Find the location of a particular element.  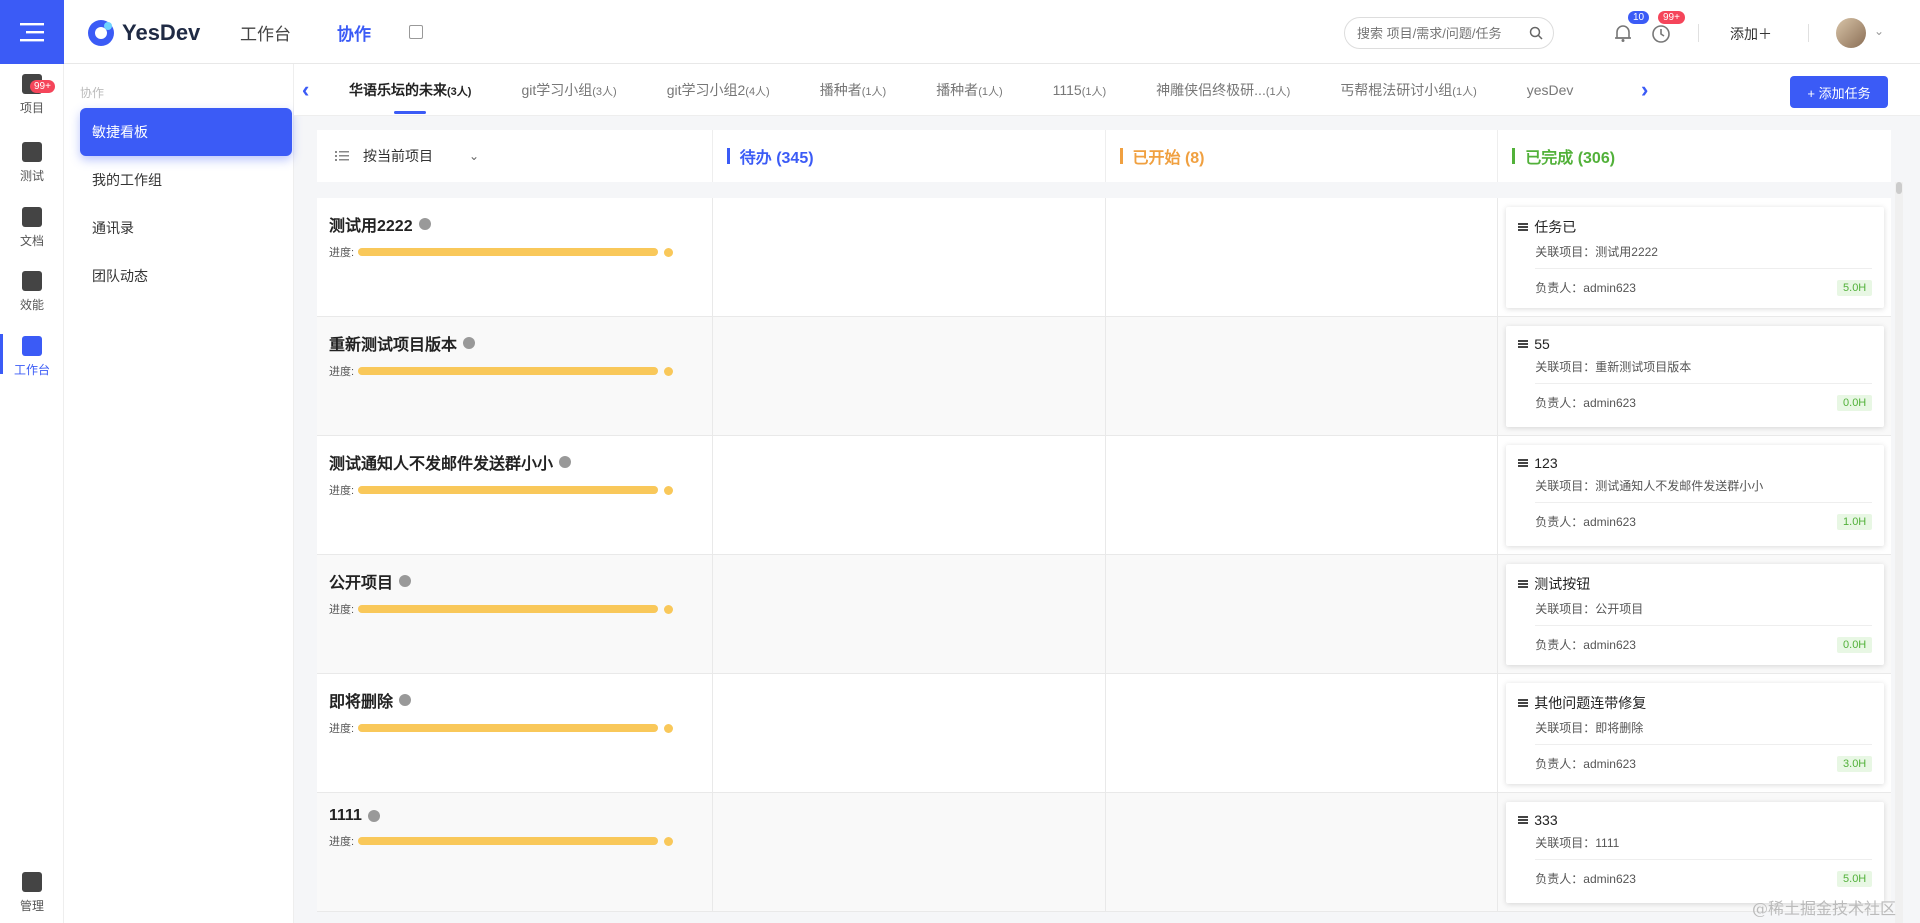

rail-item-admin: 管理 is located at coordinates (32, 893).